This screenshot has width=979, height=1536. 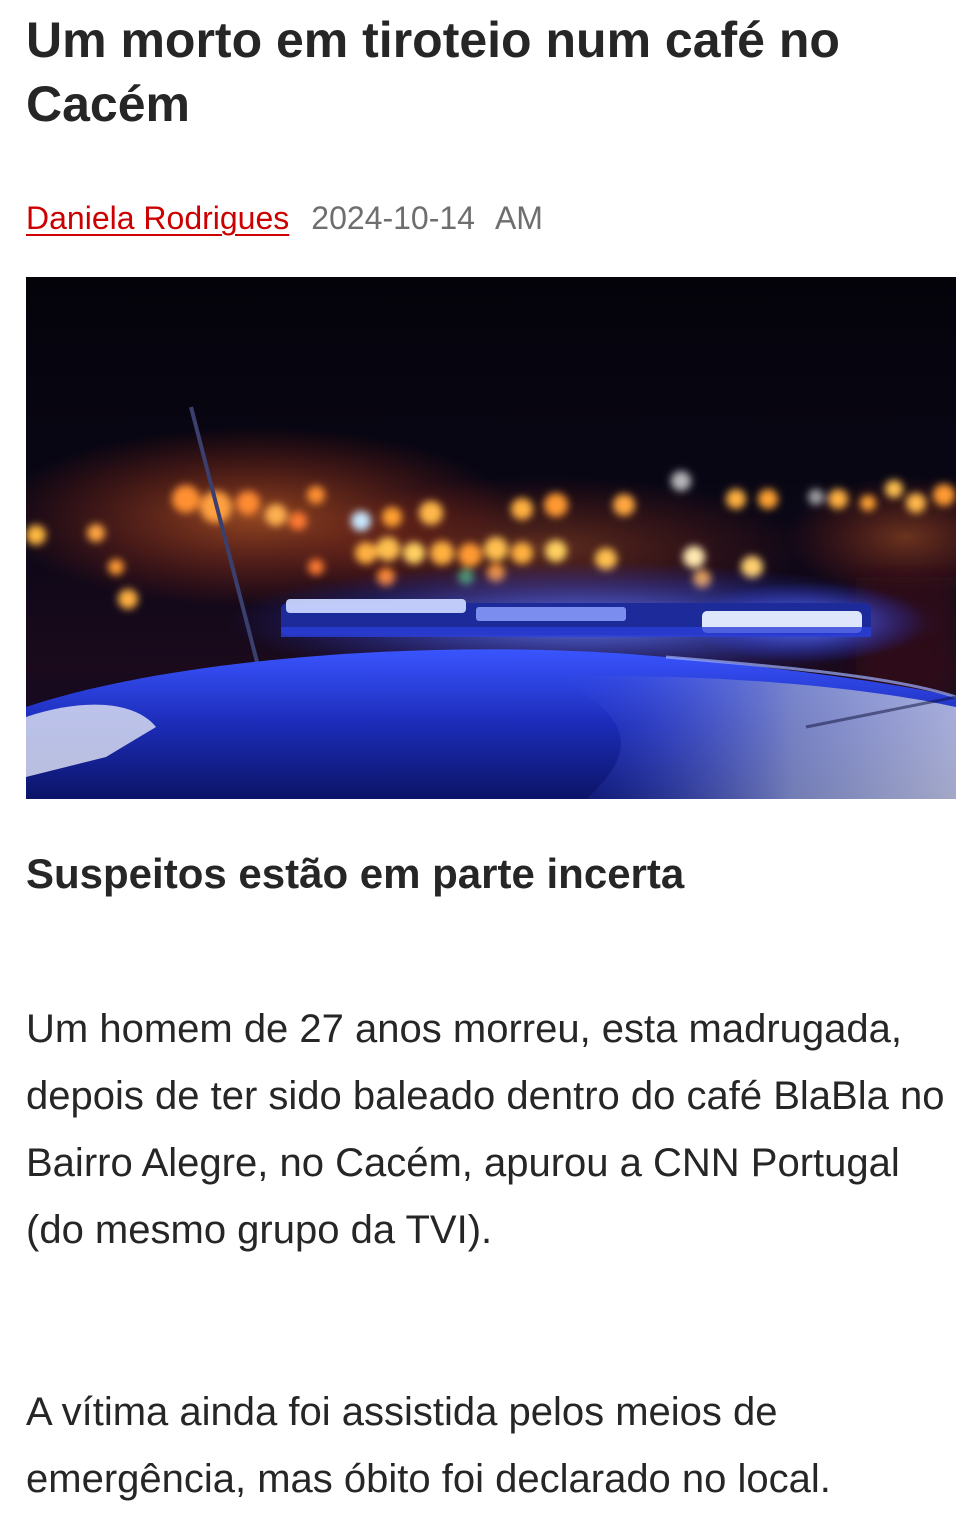 I want to click on author-link: Daniela Rodrigues, so click(x=157, y=218).